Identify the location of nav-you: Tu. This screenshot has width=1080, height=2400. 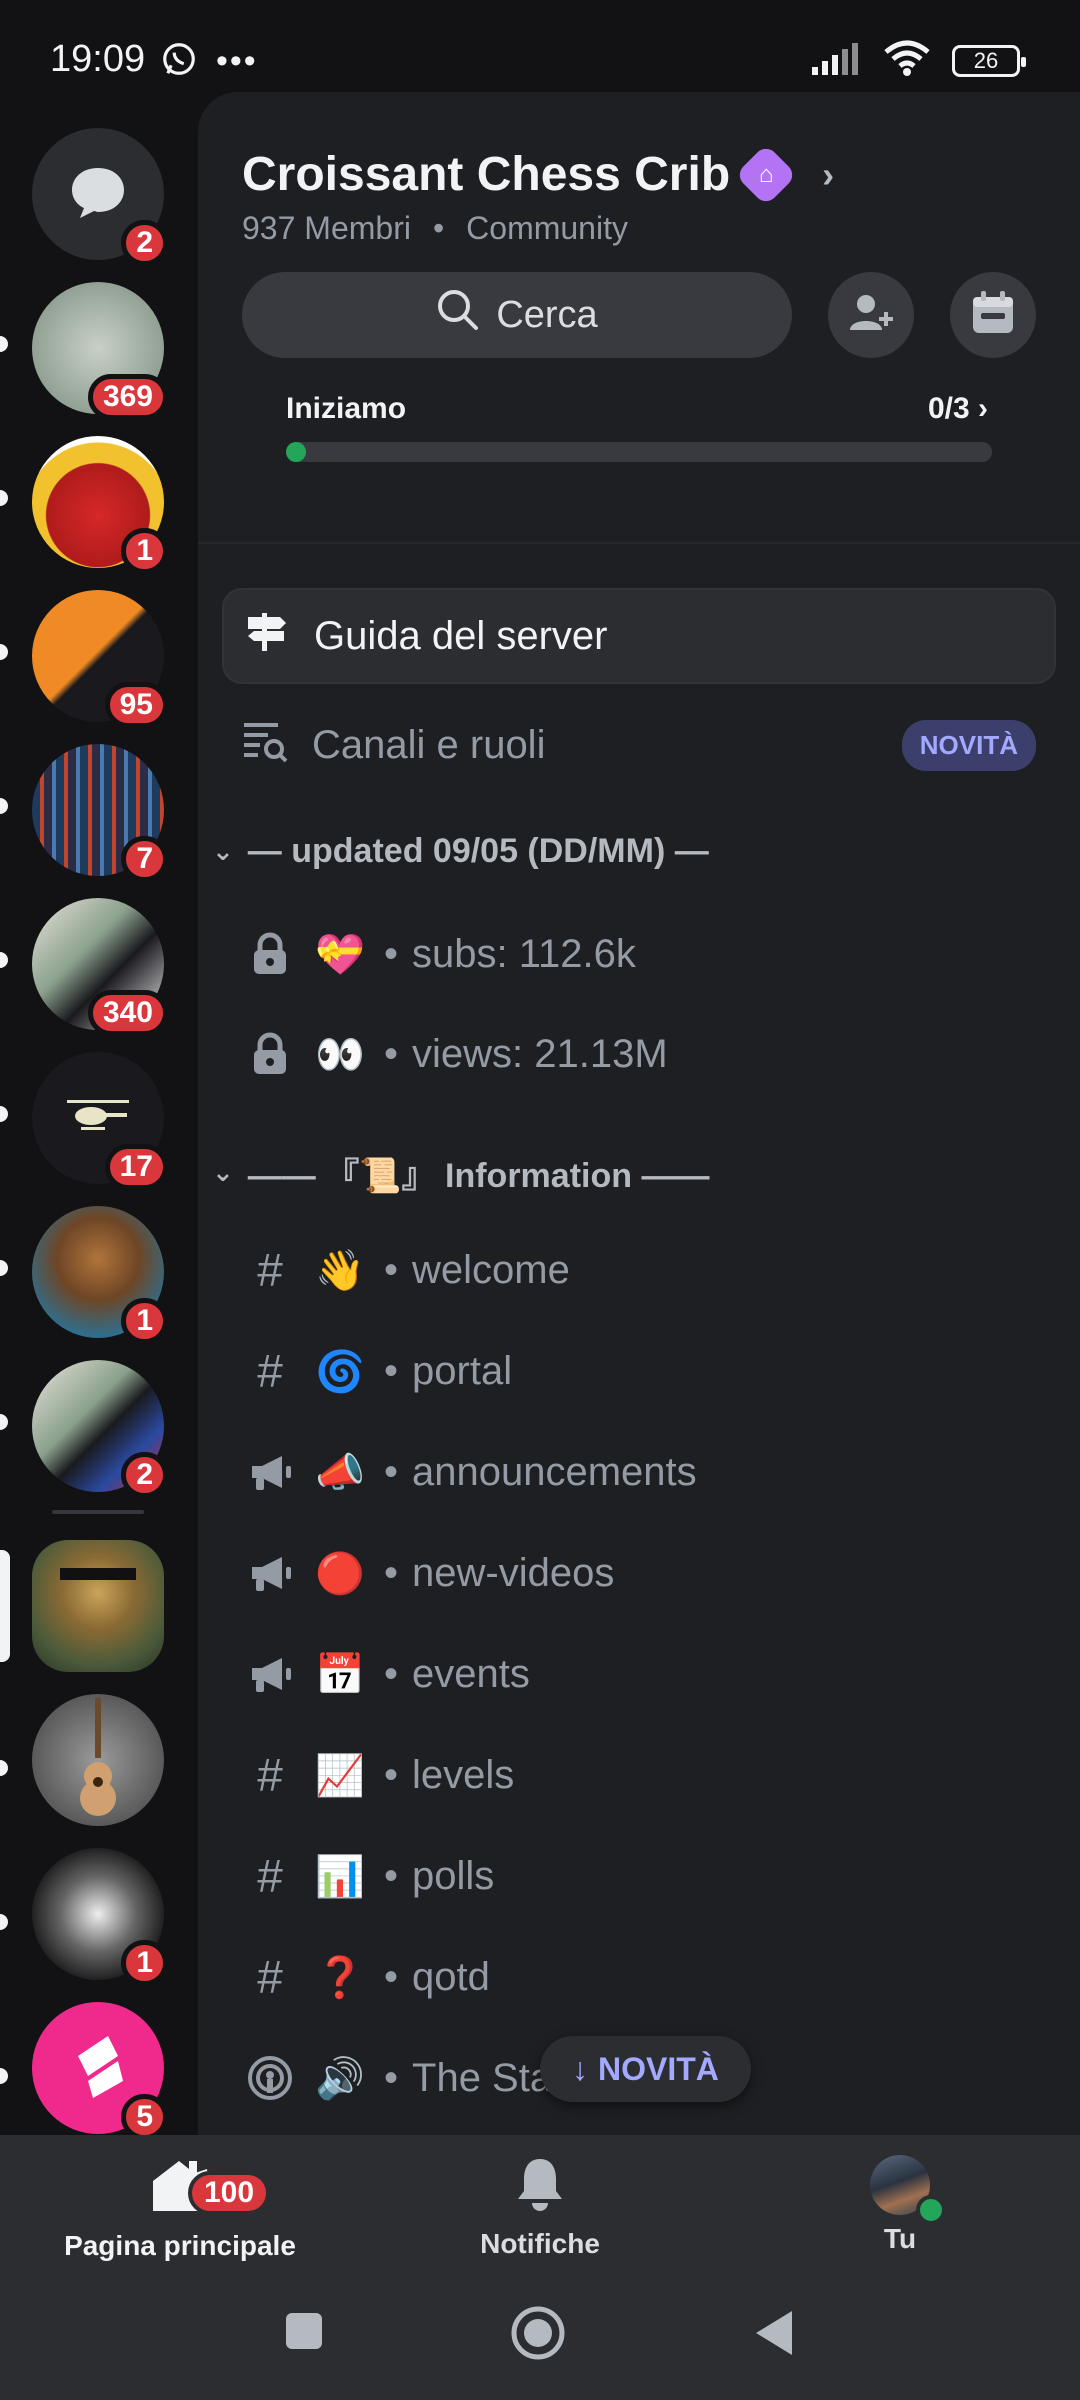
(900, 2205).